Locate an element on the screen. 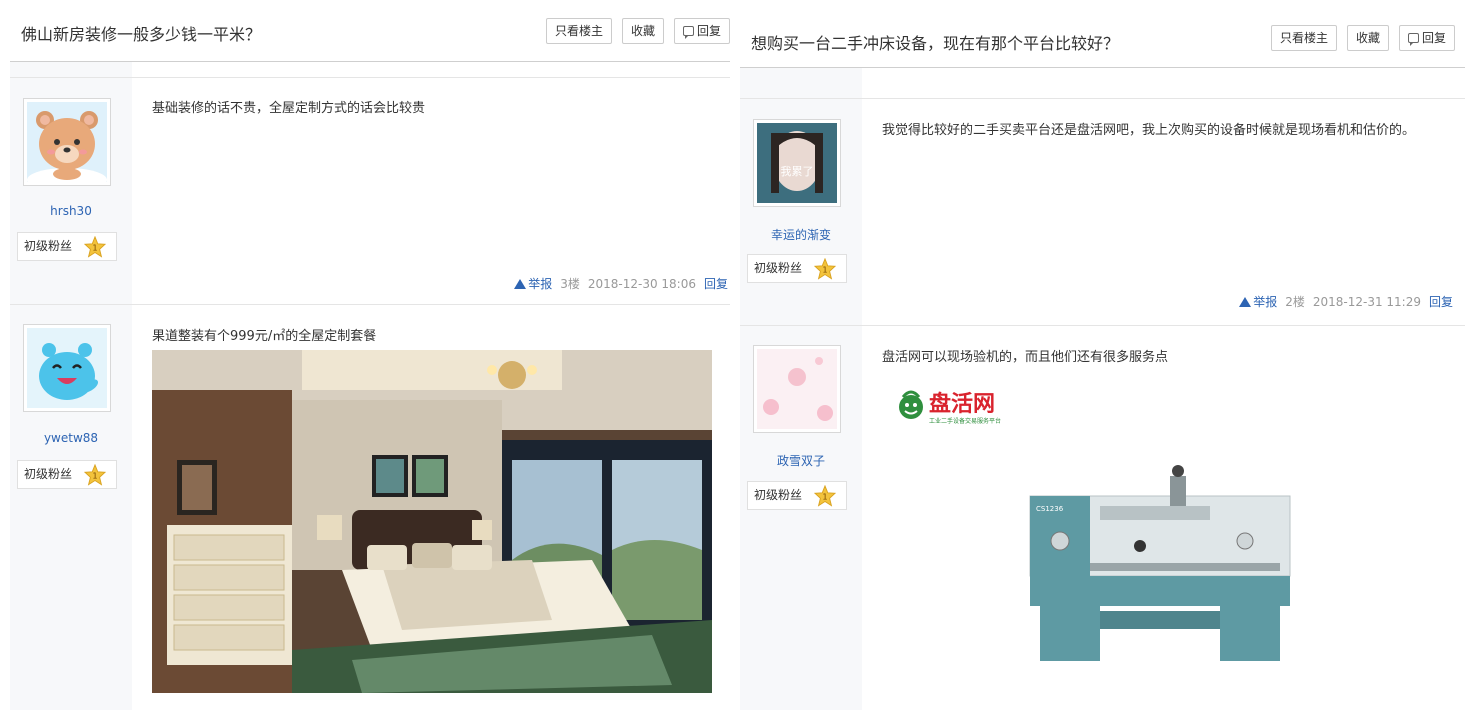  username: 幸运的渐变 is located at coordinates (801, 234).